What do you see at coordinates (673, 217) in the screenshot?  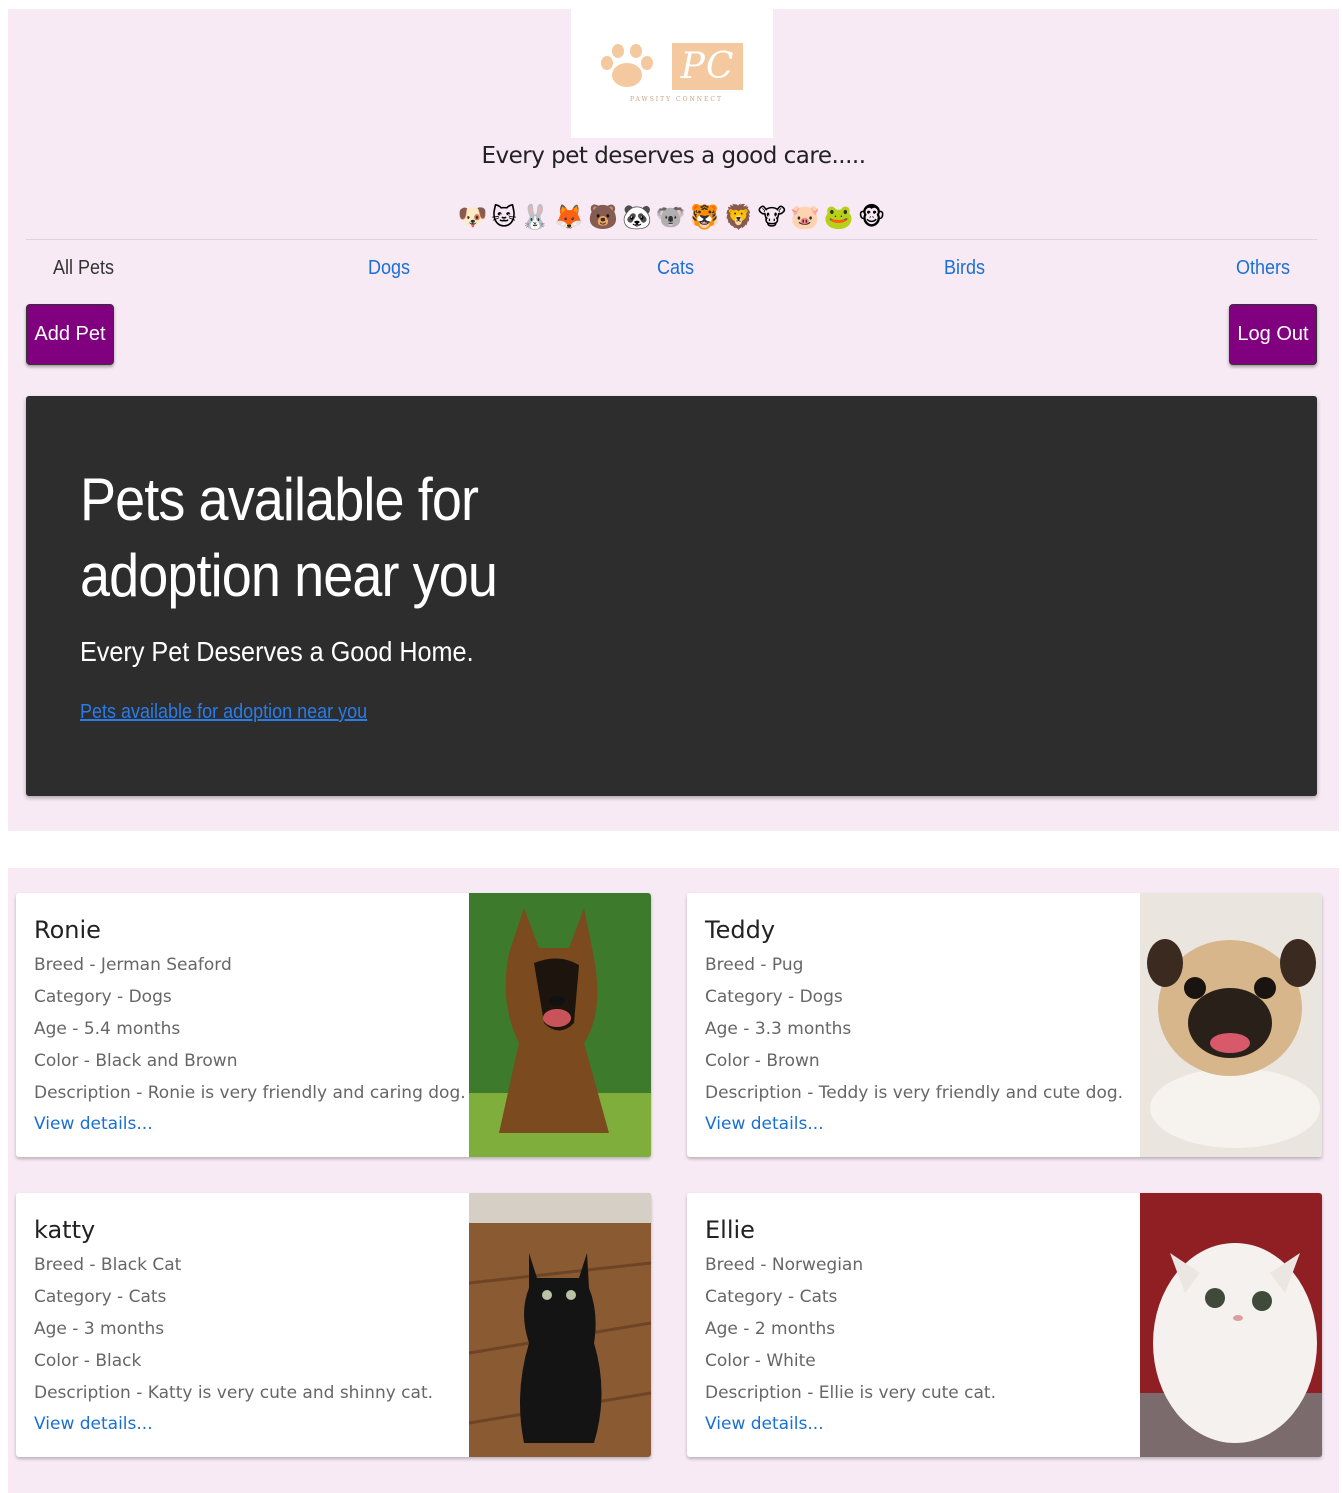 I see `animal-emoji-row: 🐶🐱🐰🦊🐻🐼🐨🐯🦁🐮🐷🐸🐵` at bounding box center [673, 217].